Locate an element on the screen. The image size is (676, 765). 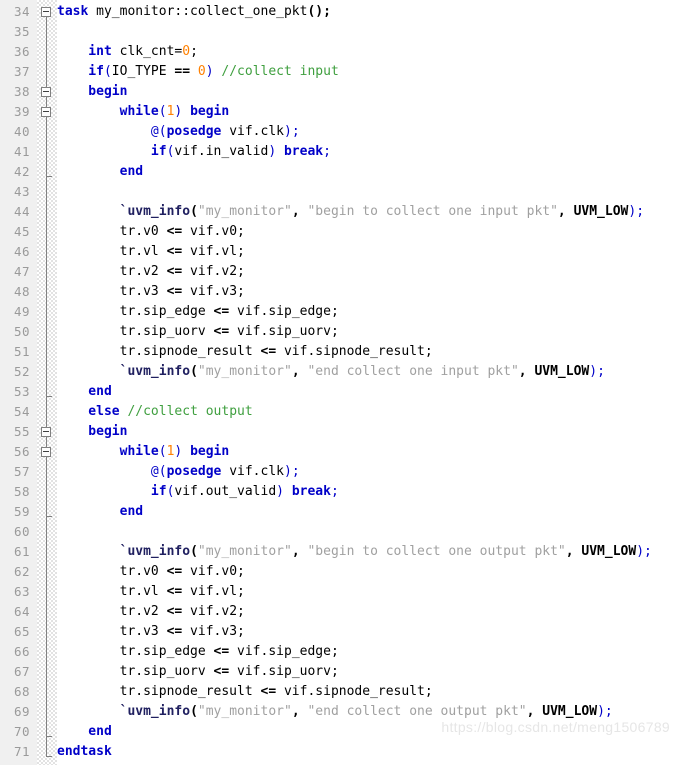
line-number: 45 is located at coordinates (21, 231).